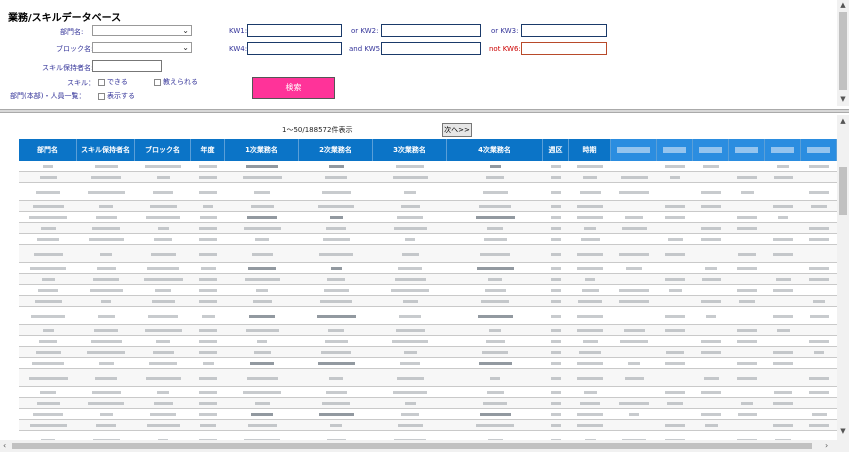 The width and height of the screenshot is (849, 452). Describe the element at coordinates (101, 82) in the screenshot. I see `skill-can-checkbox` at that location.